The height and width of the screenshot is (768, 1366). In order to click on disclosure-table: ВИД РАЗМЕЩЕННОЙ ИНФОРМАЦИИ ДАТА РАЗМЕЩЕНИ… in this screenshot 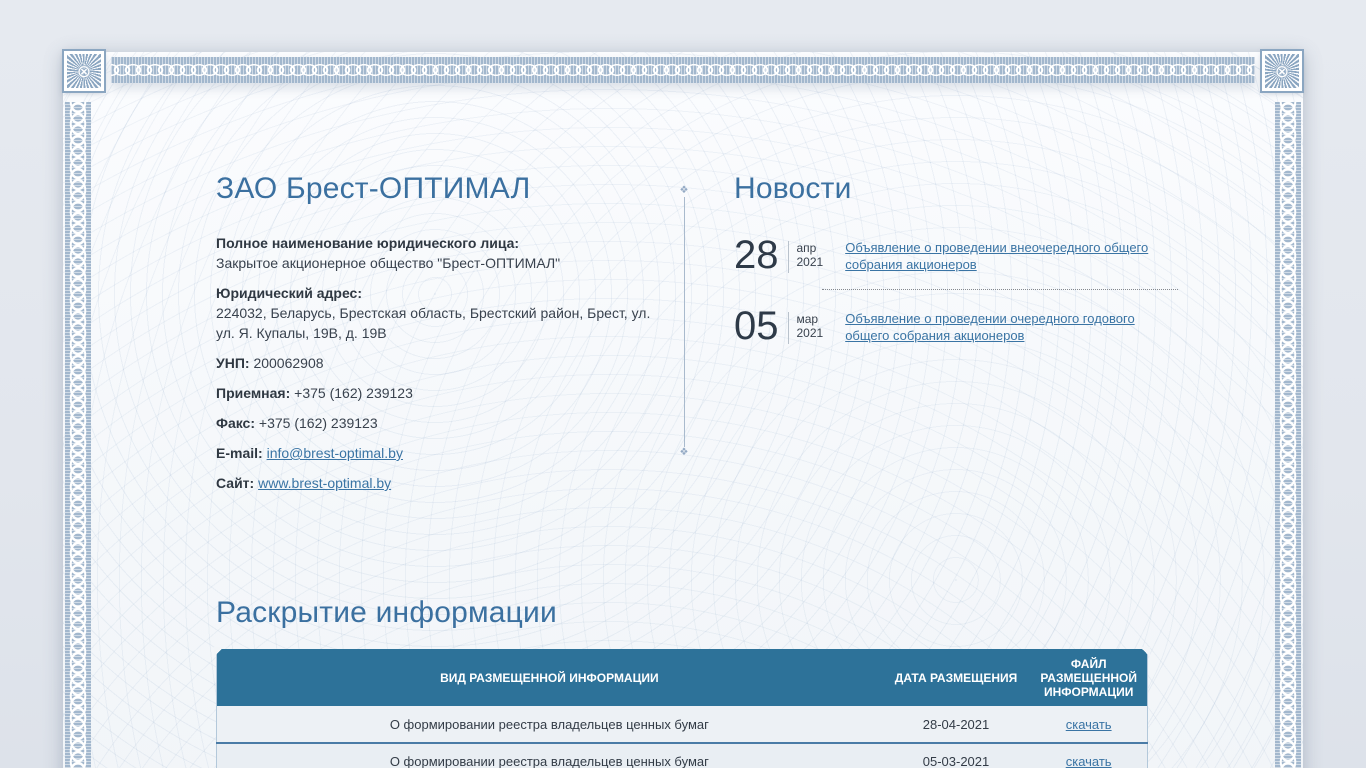, I will do `click(682, 708)`.